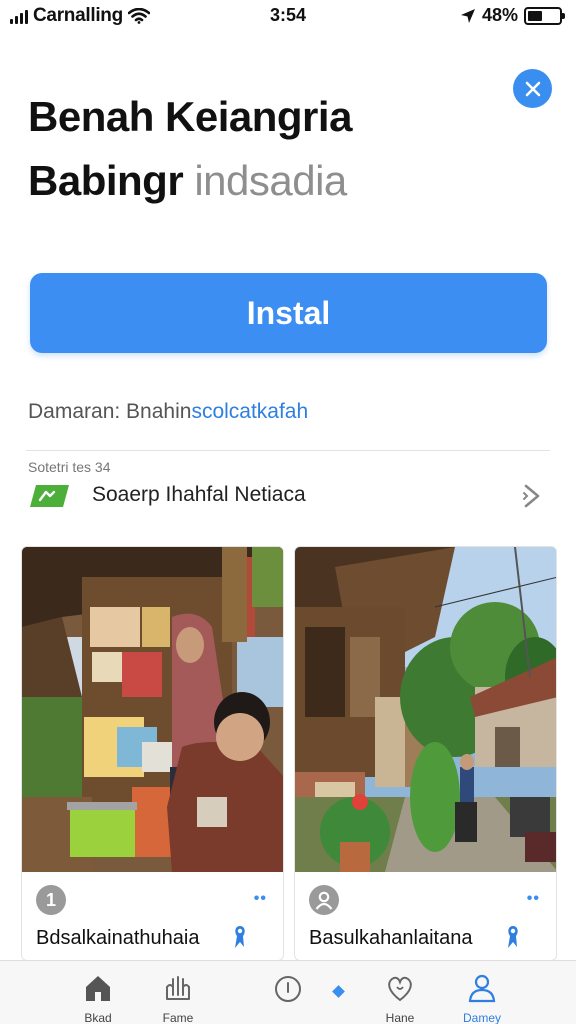 The height and width of the screenshot is (1024, 576). I want to click on card-badge, so click(324, 900).